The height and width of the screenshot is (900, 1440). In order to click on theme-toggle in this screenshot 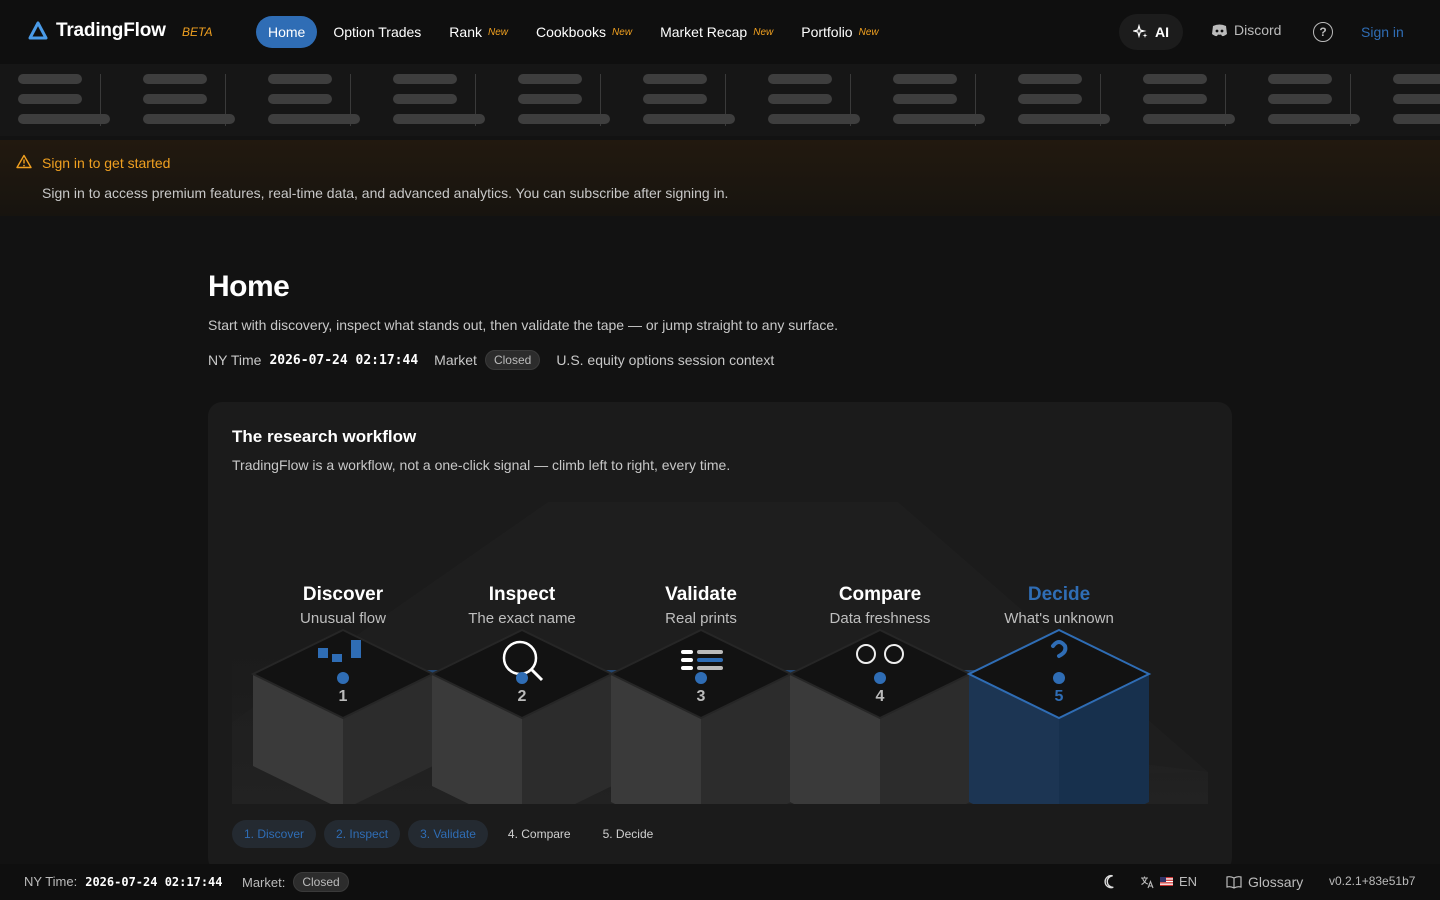, I will do `click(1112, 882)`.